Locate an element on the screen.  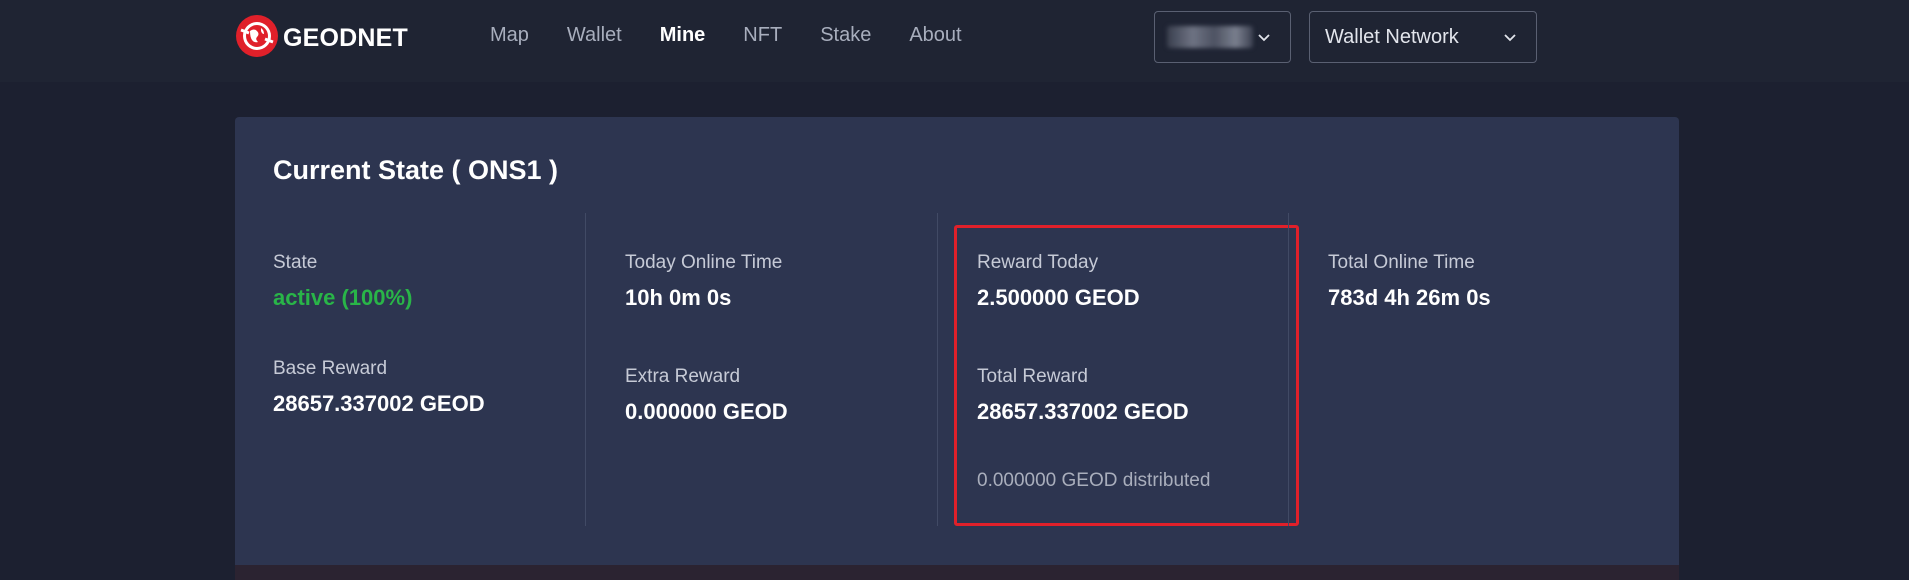
reward-today-label: Reward Today is located at coordinates (1038, 262).